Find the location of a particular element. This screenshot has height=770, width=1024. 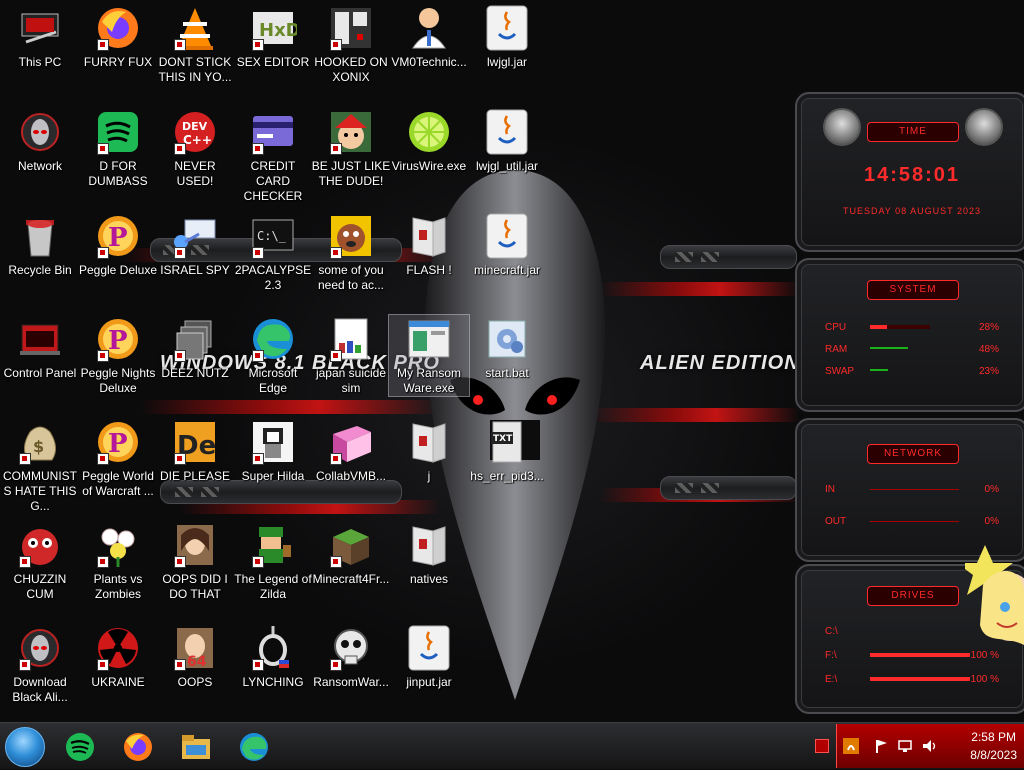

terminal-icon: C:\_ is located at coordinates (273, 236).